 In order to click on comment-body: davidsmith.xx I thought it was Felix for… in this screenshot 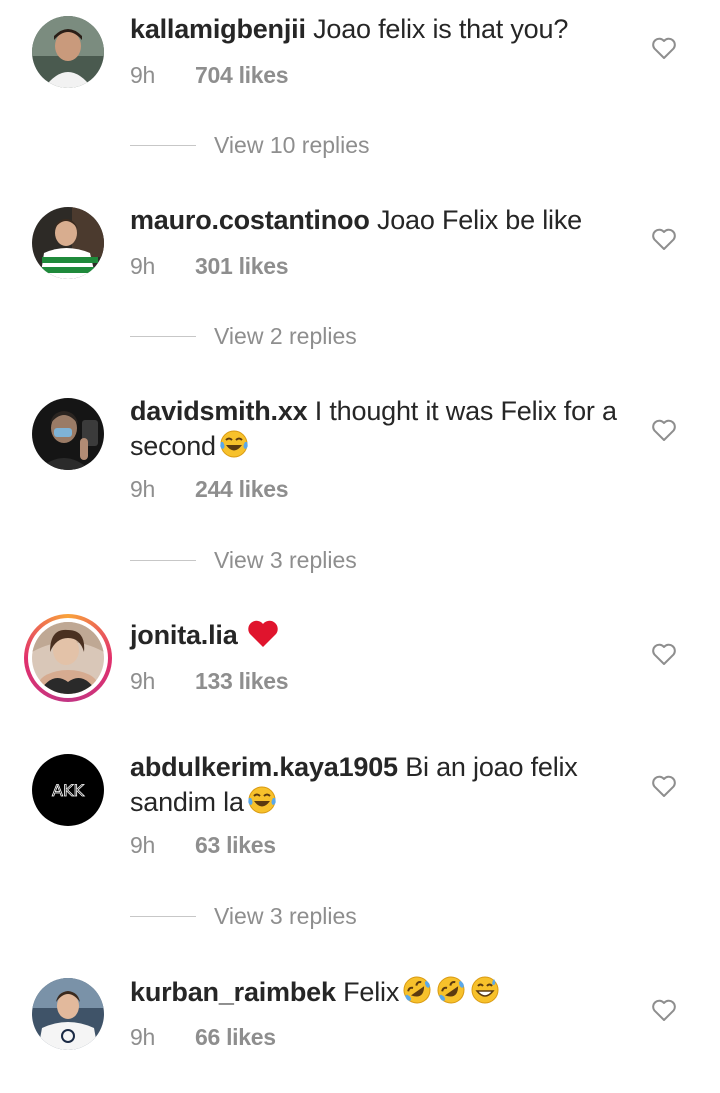, I will do `click(380, 428)`.